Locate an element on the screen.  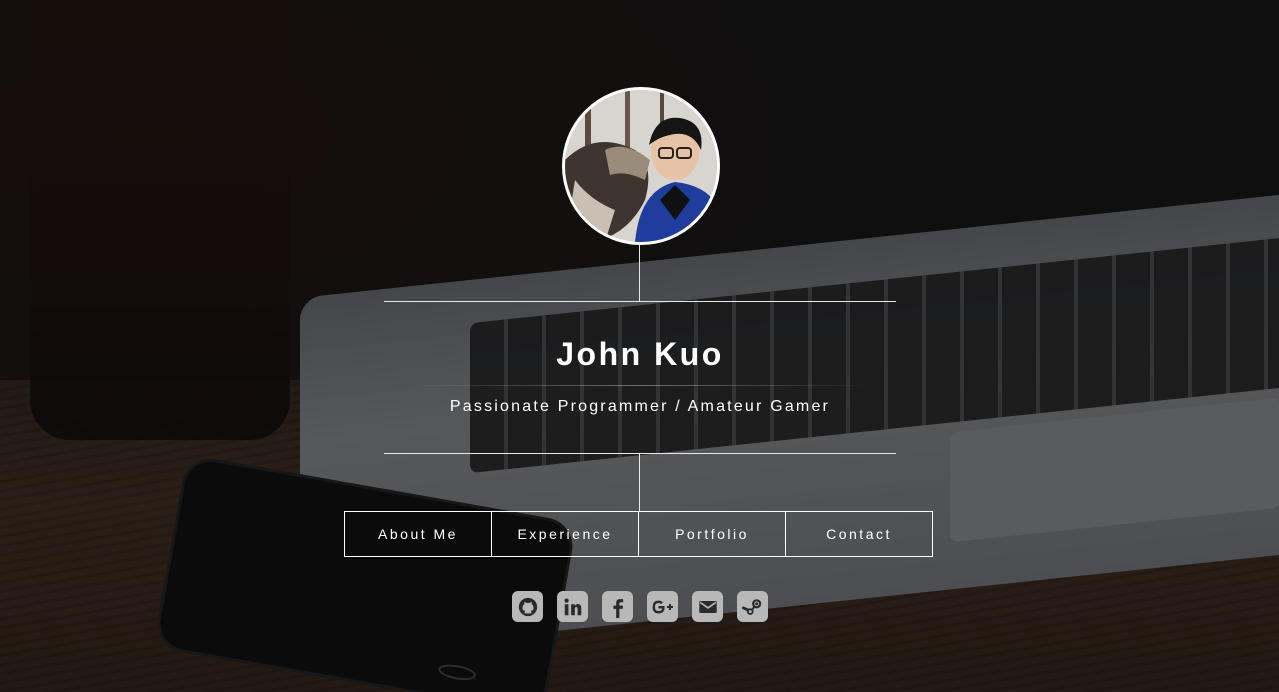
connector-line-bottom is located at coordinates (639, 482).